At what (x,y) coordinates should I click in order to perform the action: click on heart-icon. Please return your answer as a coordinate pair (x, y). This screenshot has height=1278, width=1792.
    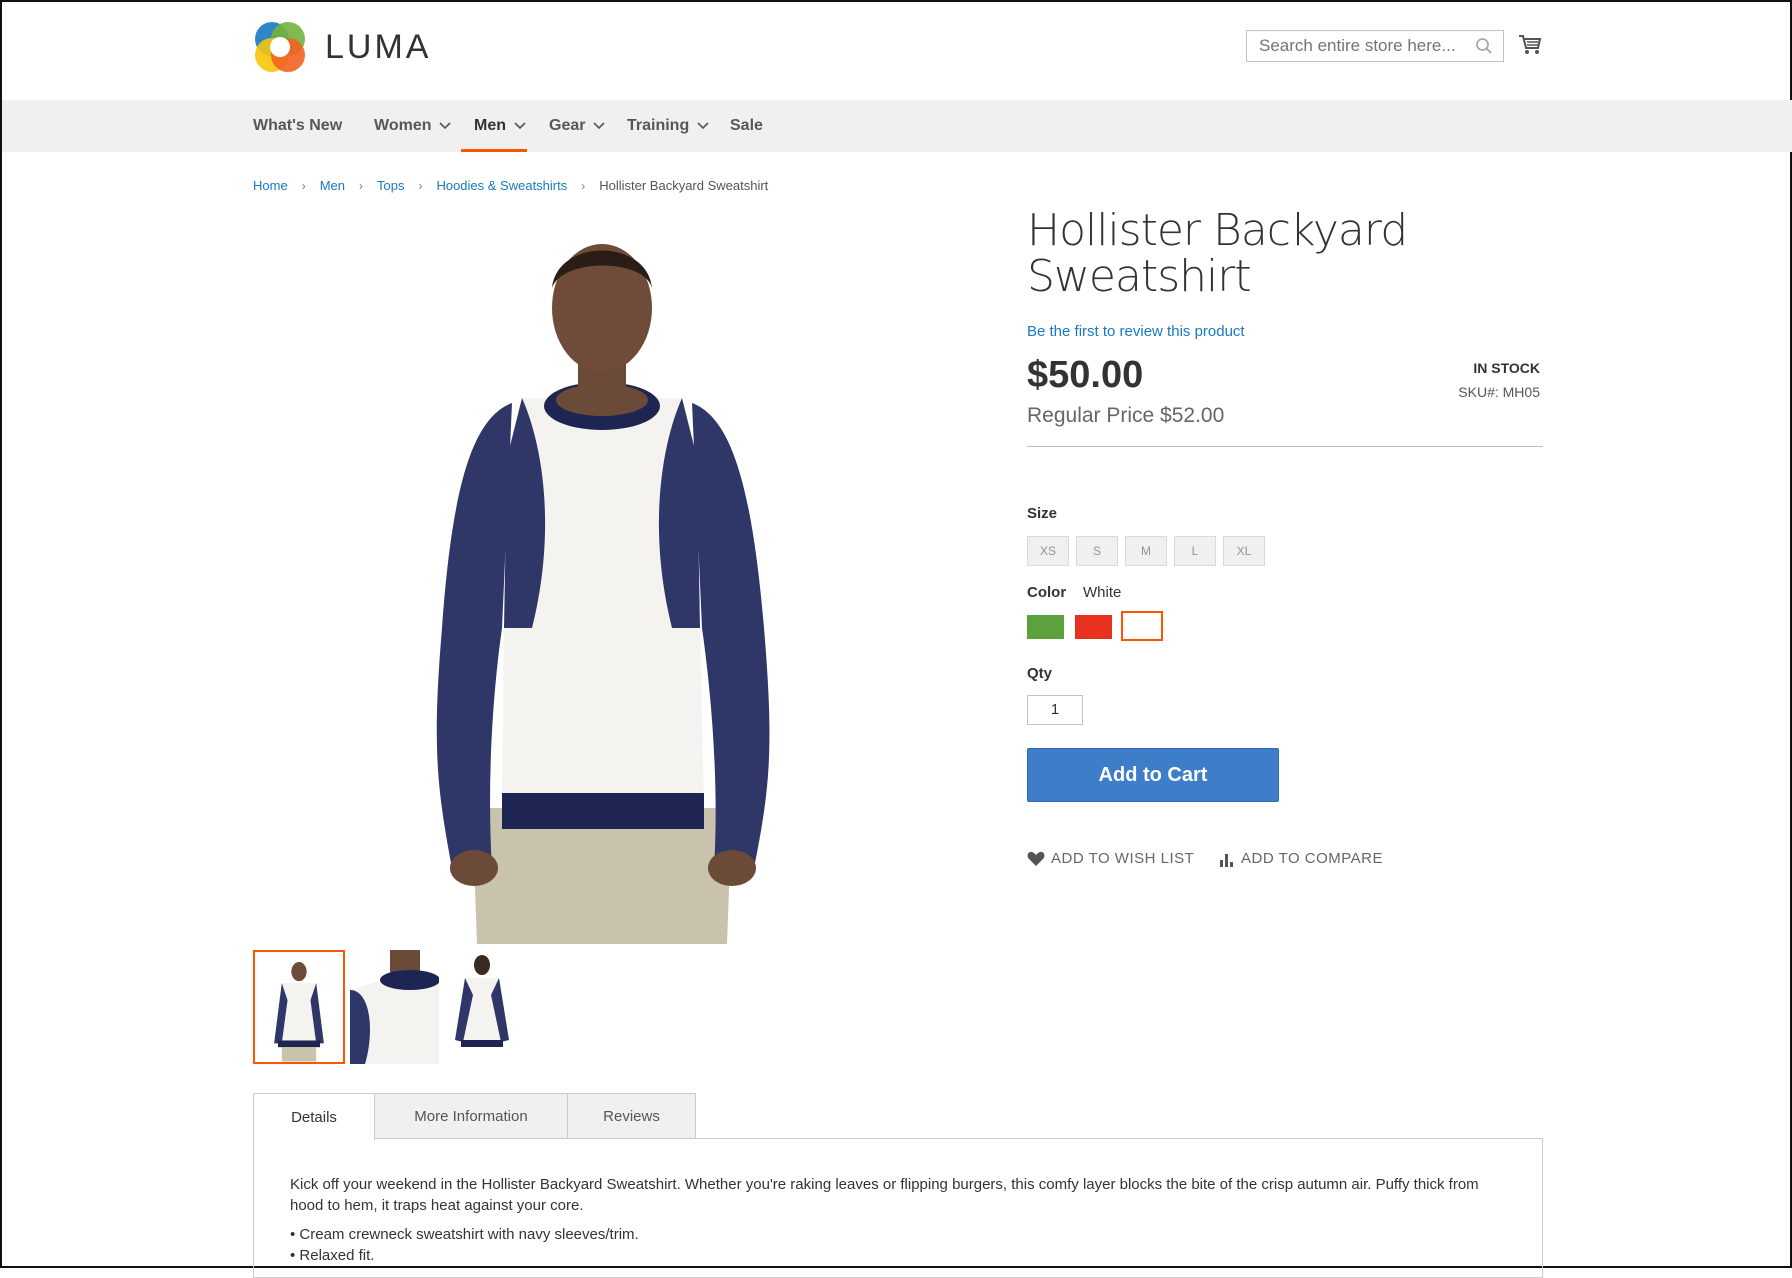
    Looking at the image, I should click on (1036, 858).